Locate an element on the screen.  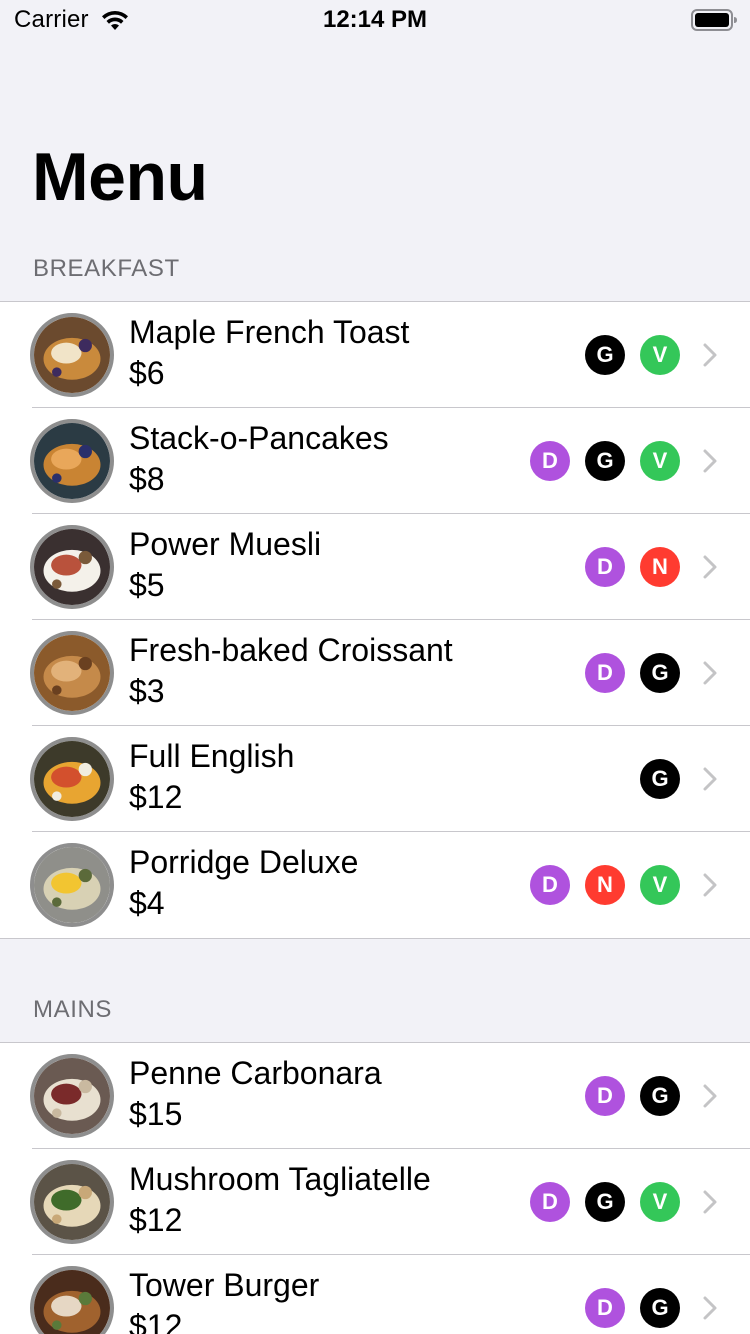
item-name: Penne Carbonara is located at coordinates (255, 1073).